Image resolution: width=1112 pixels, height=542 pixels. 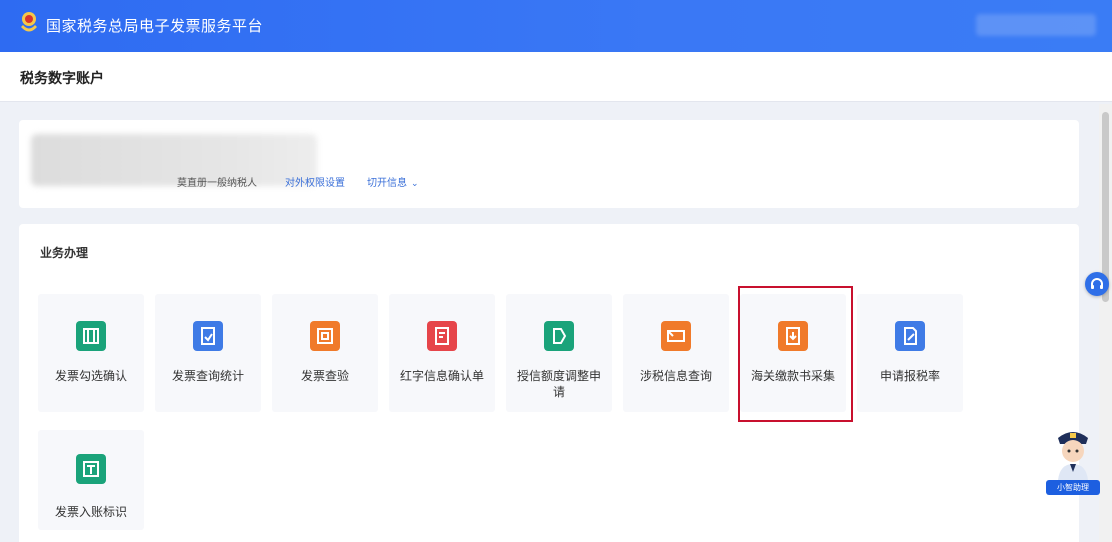 I want to click on taxpayer-name-redacted, so click(x=174, y=160).